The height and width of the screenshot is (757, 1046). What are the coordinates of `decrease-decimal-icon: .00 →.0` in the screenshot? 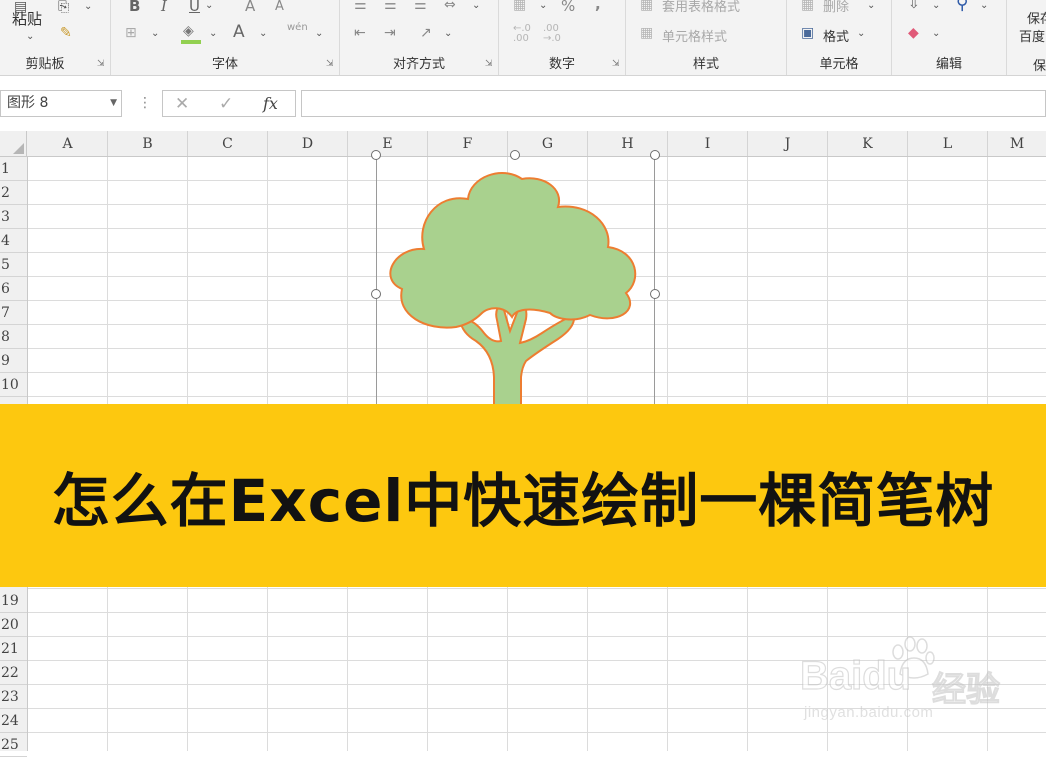 It's located at (552, 34).